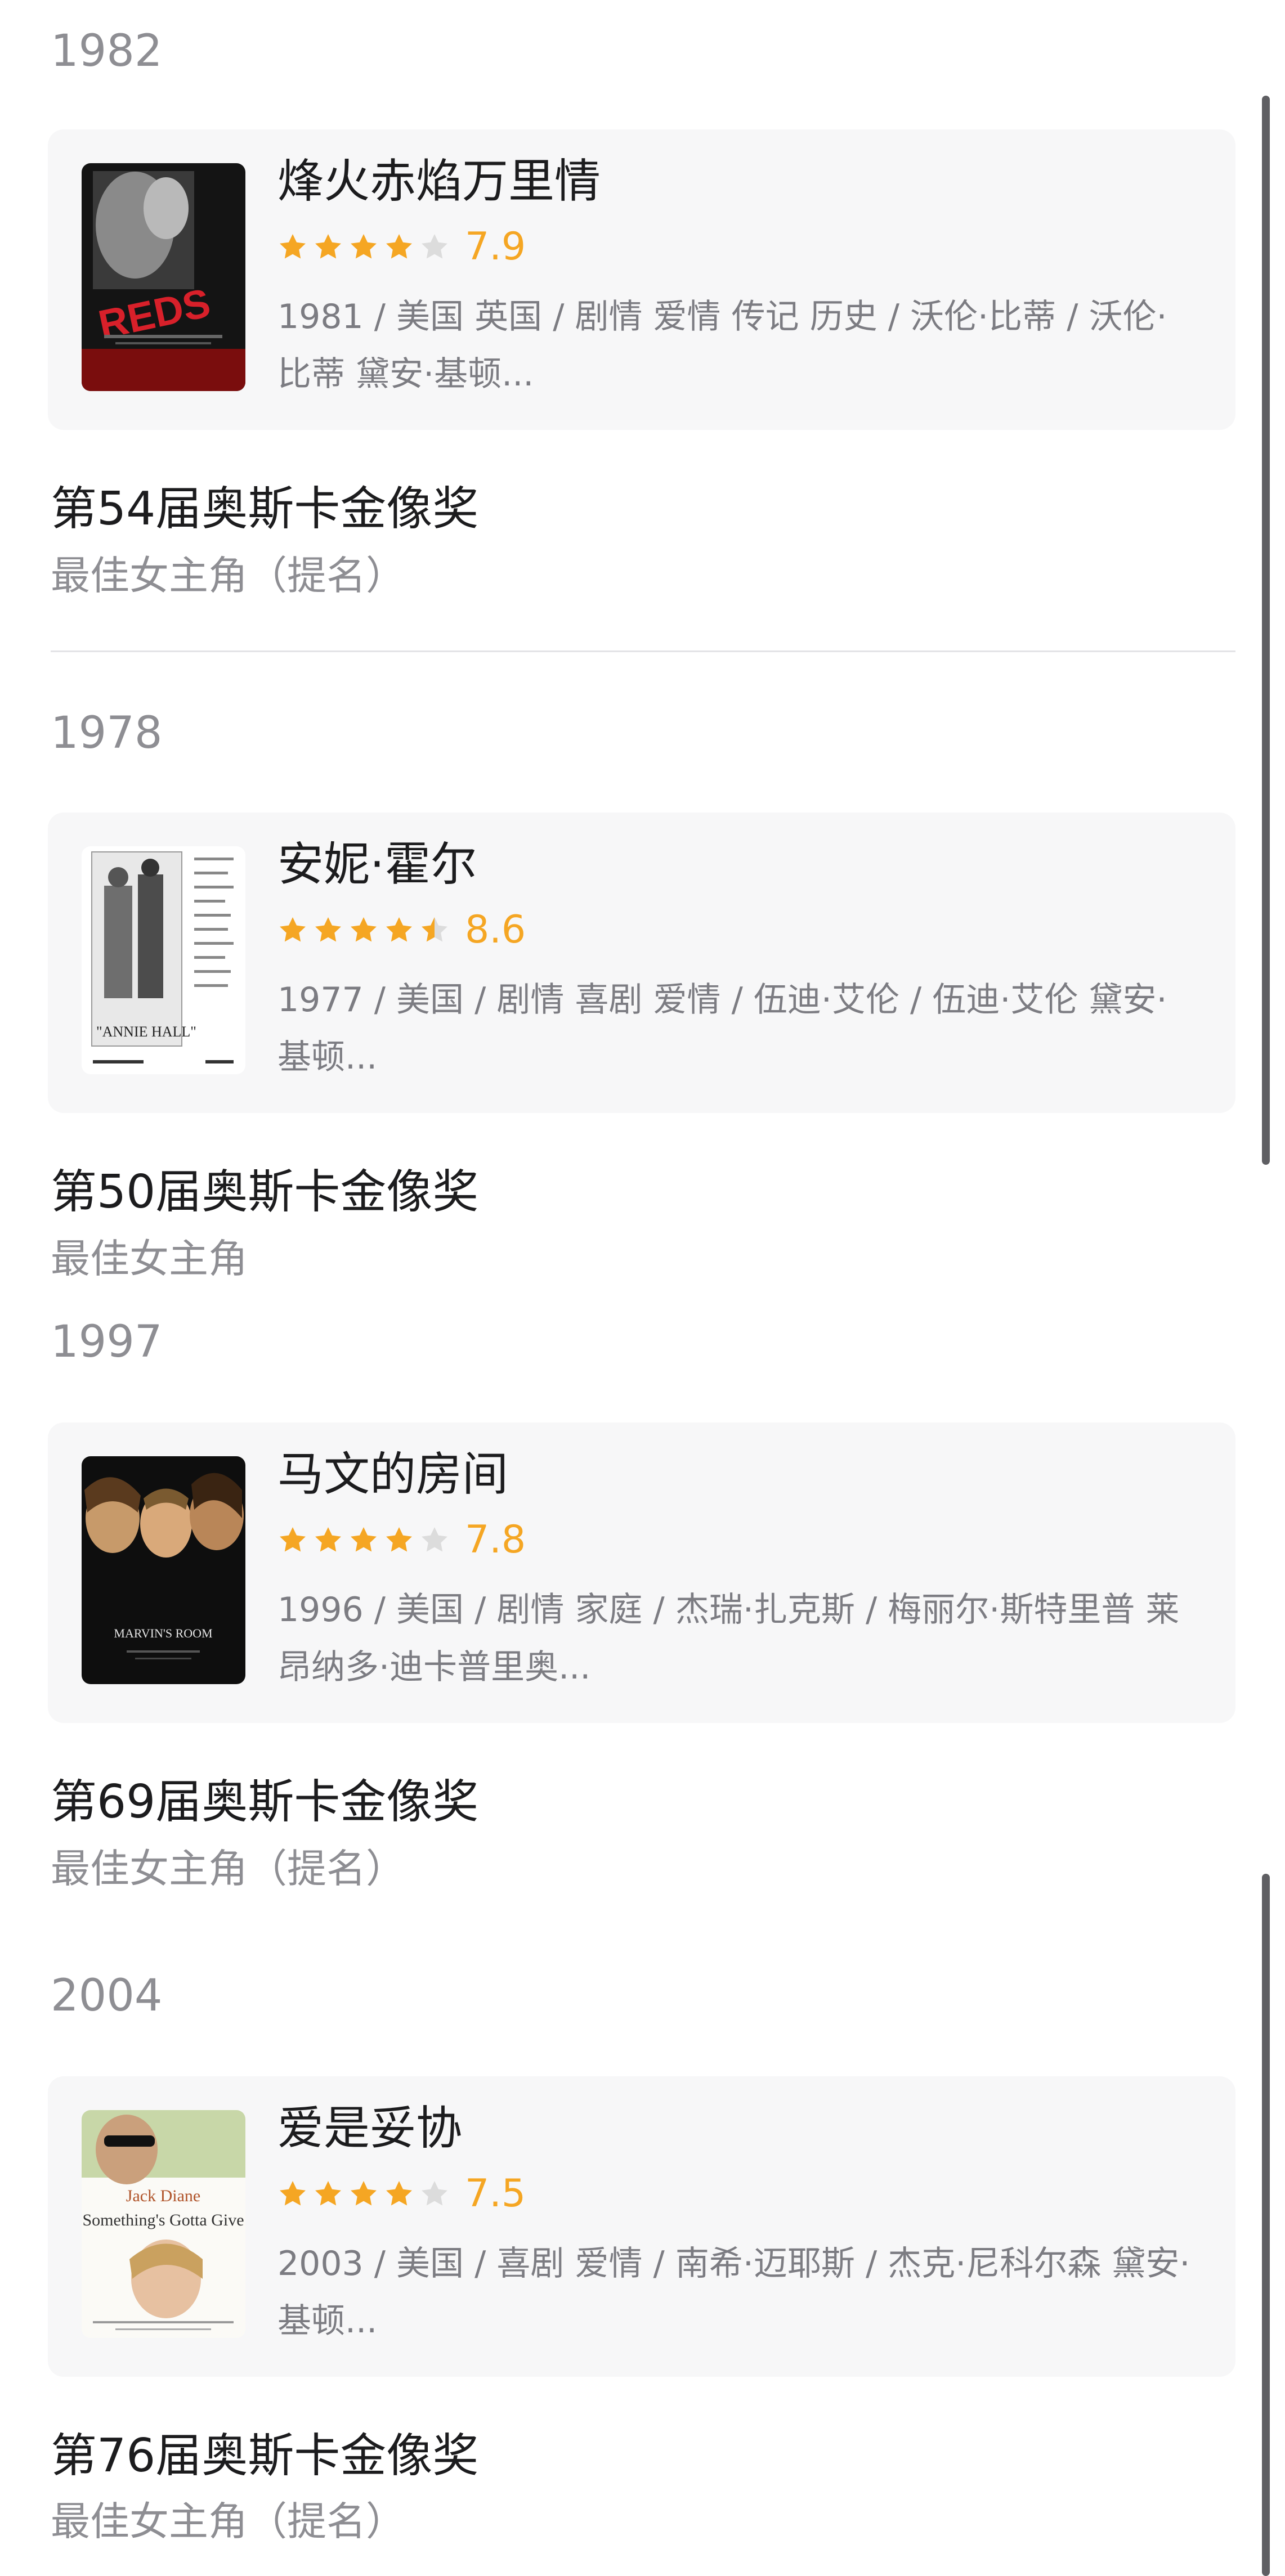  What do you see at coordinates (107, 51) in the screenshot?
I see `year-label: 1982` at bounding box center [107, 51].